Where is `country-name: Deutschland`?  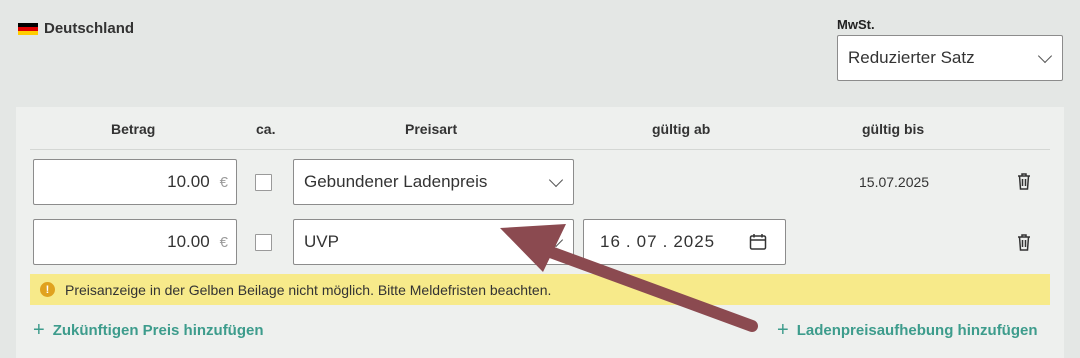
country-name: Deutschland is located at coordinates (89, 28).